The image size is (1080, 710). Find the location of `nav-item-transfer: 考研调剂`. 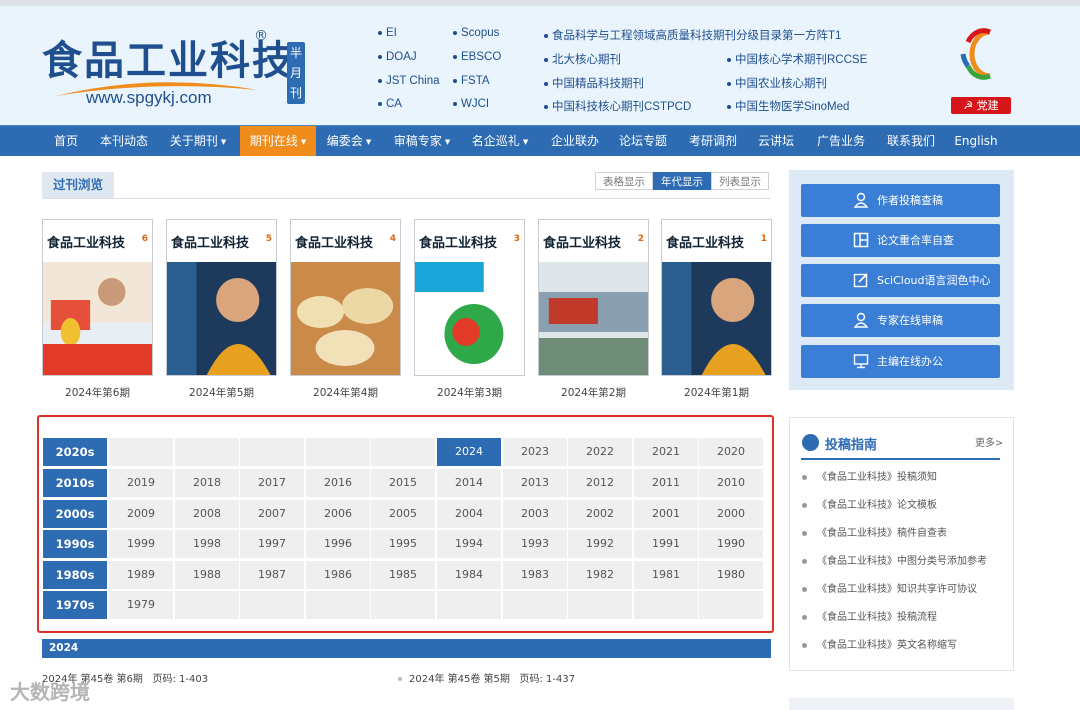

nav-item-transfer: 考研调剂 is located at coordinates (713, 141).